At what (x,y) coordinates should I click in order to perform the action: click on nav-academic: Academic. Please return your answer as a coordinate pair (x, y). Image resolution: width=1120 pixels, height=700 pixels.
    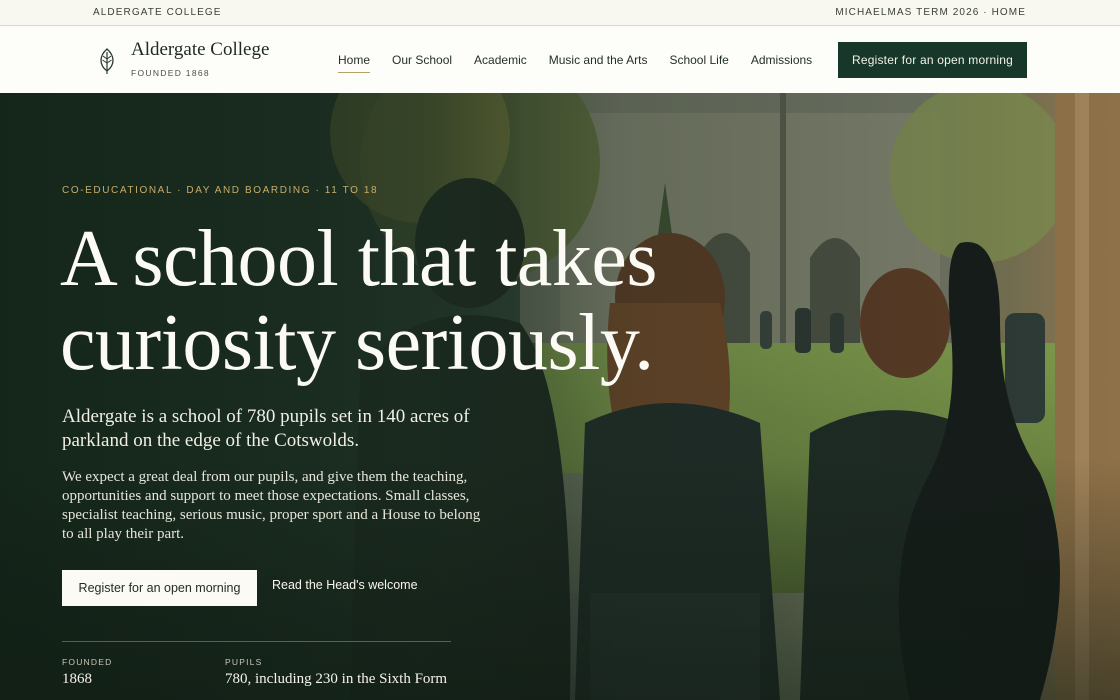
    Looking at the image, I should click on (500, 60).